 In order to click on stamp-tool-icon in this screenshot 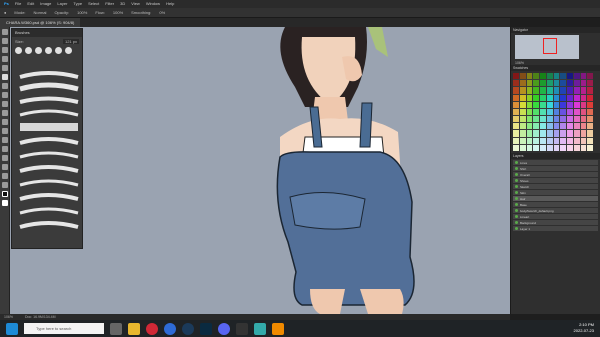, I will do `click(5, 86)`.